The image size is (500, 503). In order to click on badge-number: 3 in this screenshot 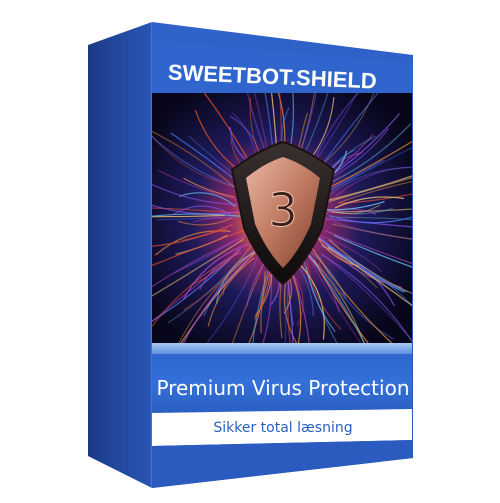, I will do `click(282, 210)`.